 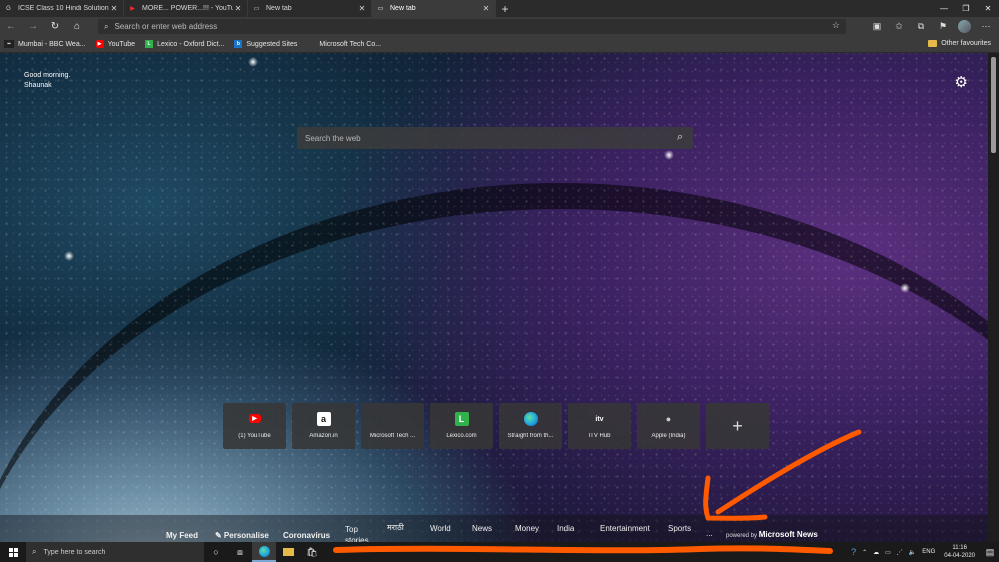 What do you see at coordinates (461, 426) in the screenshot?
I see `tile-lexico: L Lexico.com` at bounding box center [461, 426].